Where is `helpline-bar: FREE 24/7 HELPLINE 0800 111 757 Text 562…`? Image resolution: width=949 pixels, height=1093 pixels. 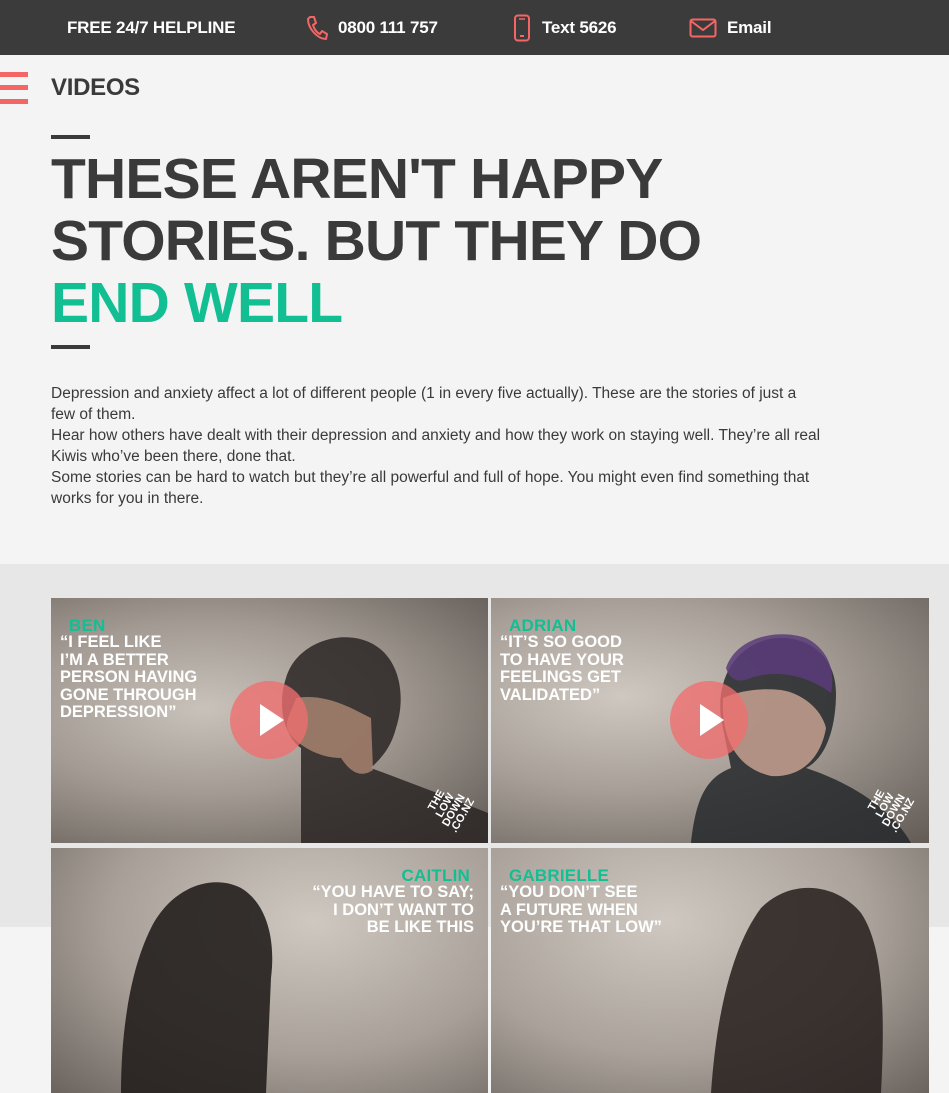
helpline-bar: FREE 24/7 HELPLINE 0800 111 757 Text 562… is located at coordinates (474, 27).